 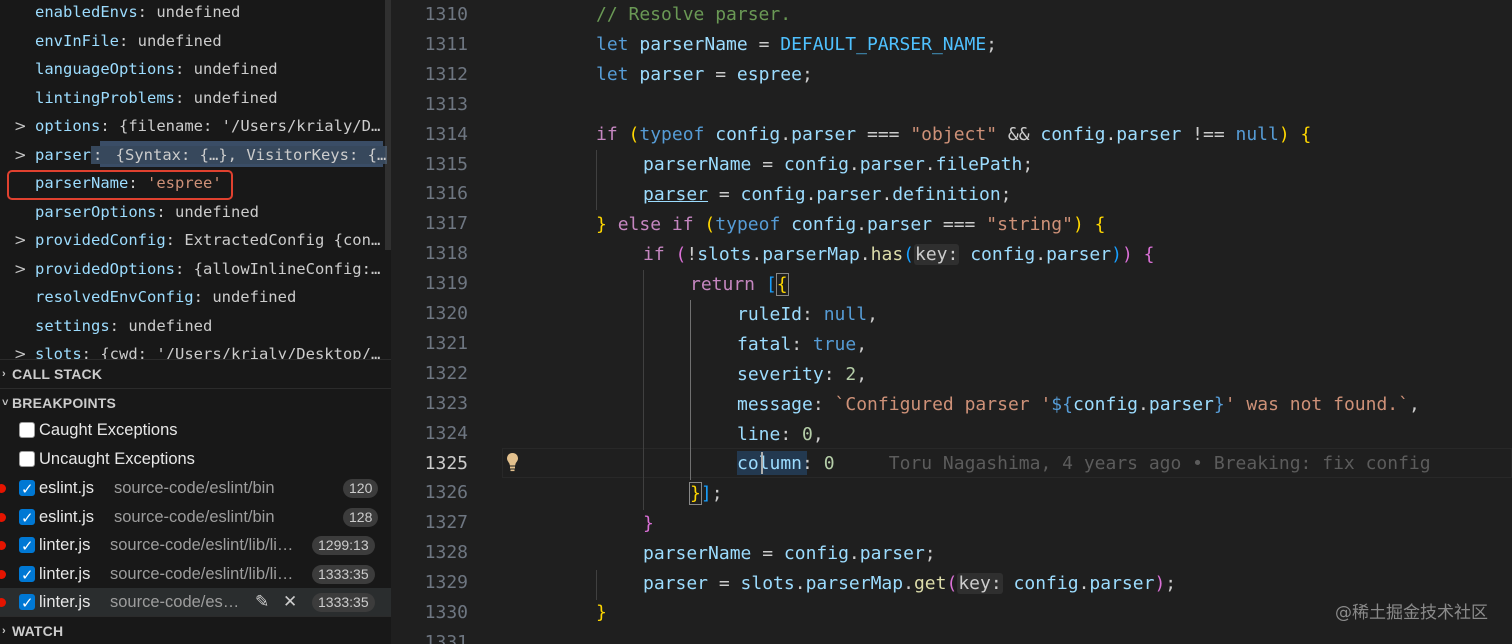 I want to click on uncaught-exceptions-checkbox, so click(x=27, y=459).